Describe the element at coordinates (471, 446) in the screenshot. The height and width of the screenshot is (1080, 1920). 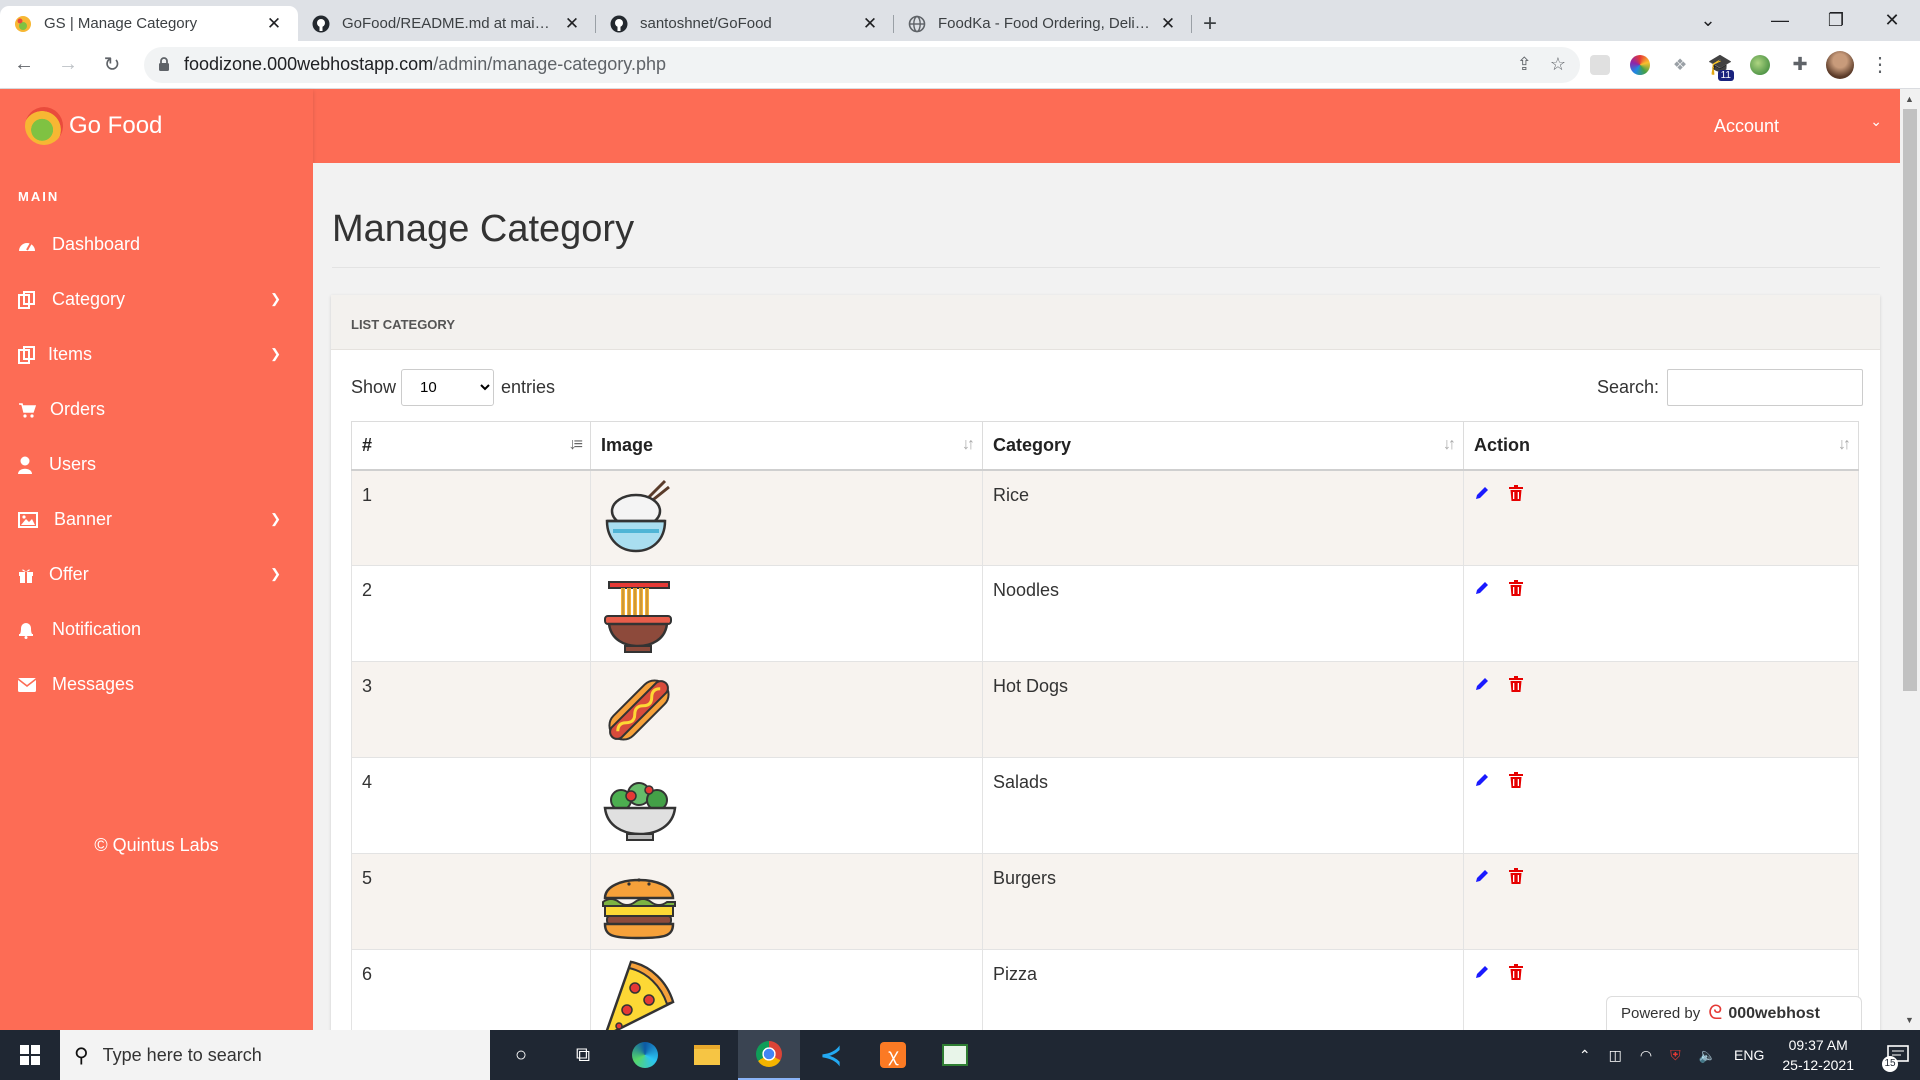
I see `column-header-number: # ↓≡` at that location.